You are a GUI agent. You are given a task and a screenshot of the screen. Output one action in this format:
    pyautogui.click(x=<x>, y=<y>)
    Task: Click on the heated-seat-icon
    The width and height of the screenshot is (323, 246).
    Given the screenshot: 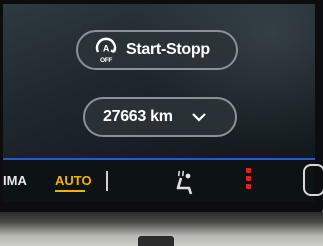 What is the action you would take?
    pyautogui.click(x=184, y=182)
    